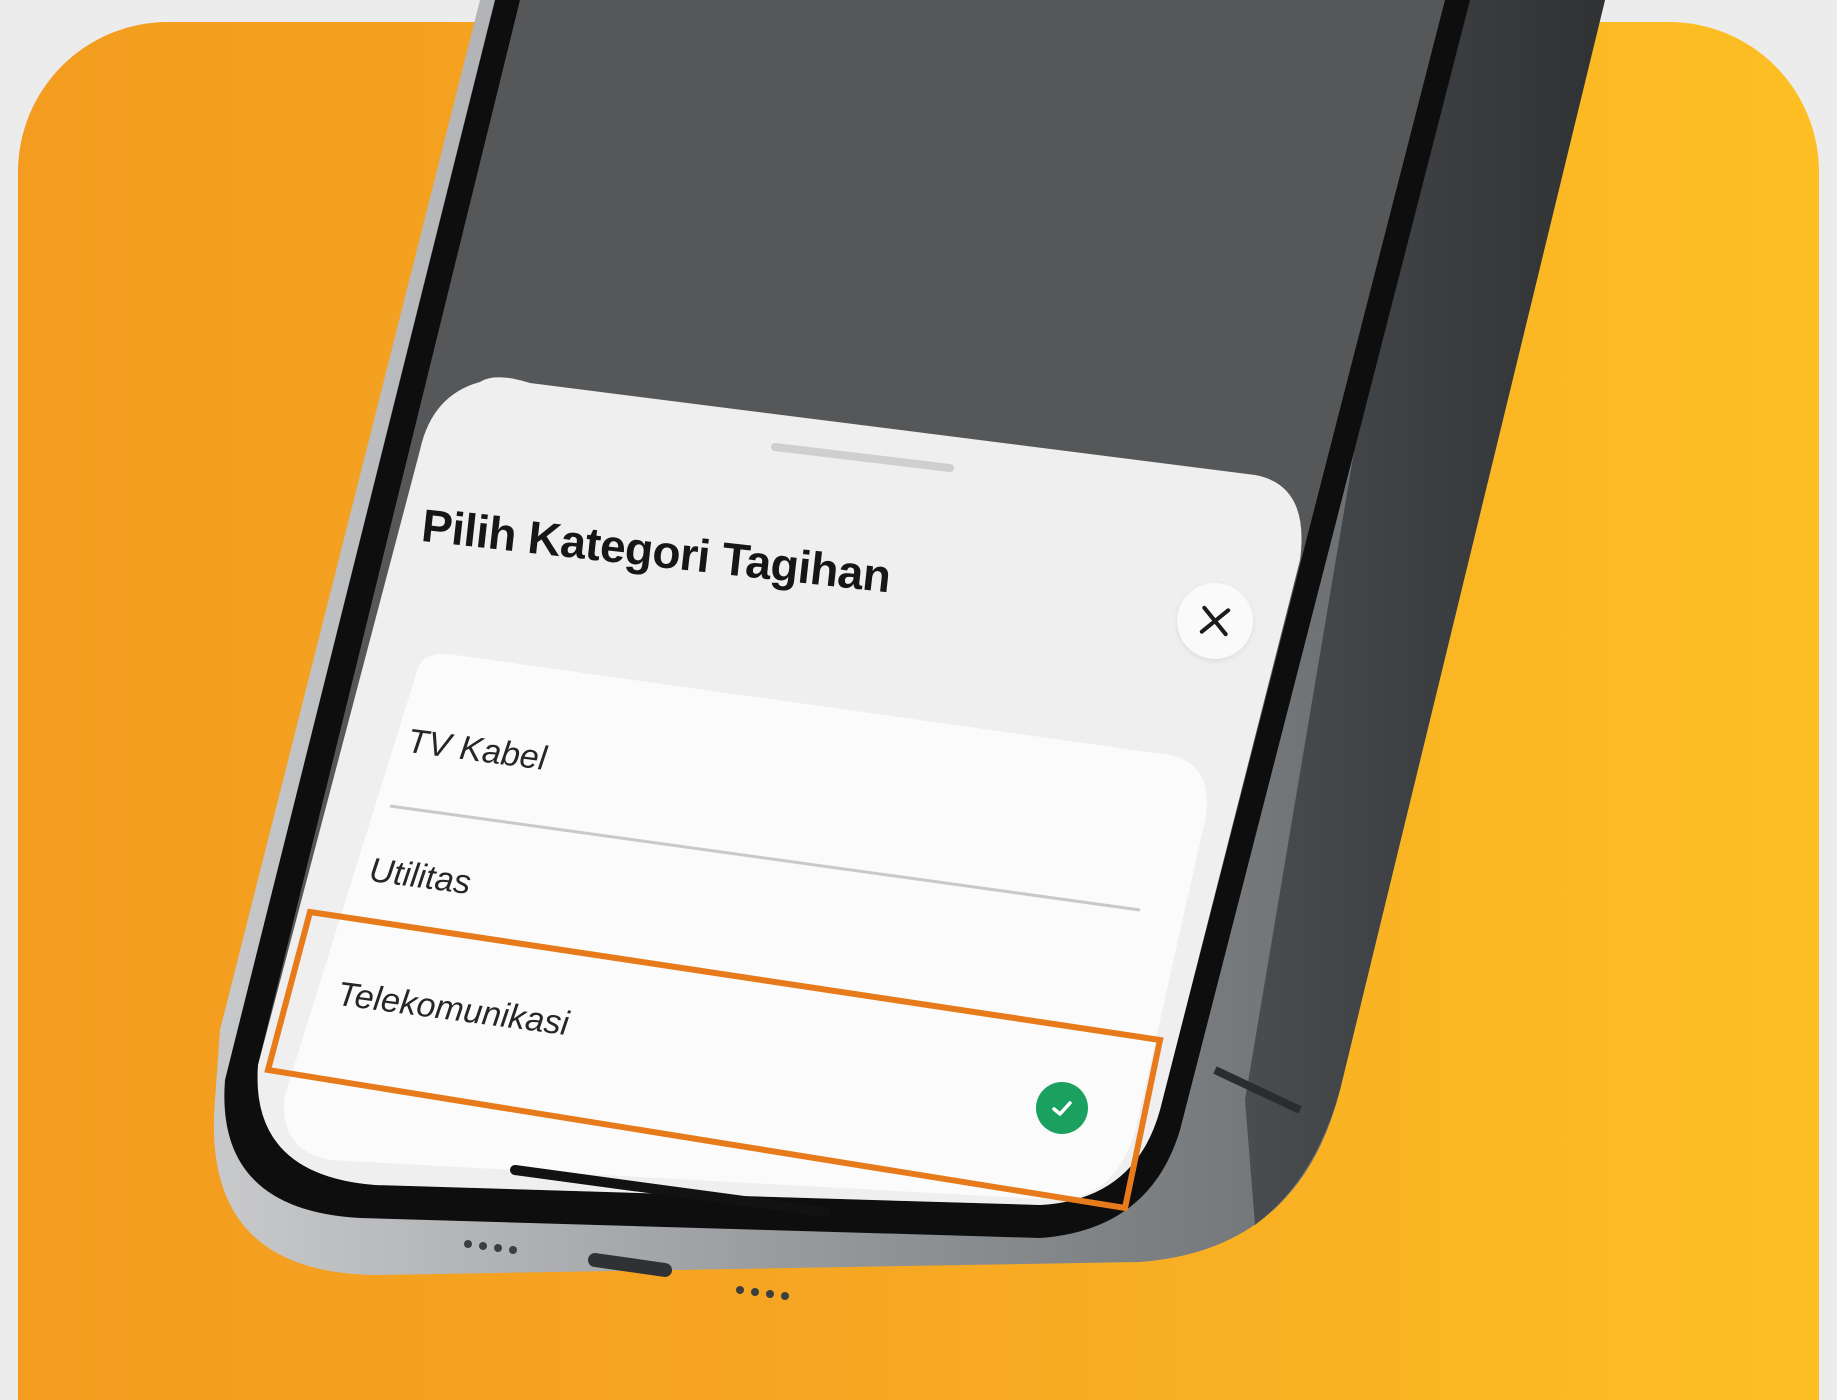 The image size is (1837, 1400). I want to click on selected-check, so click(1062, 1108).